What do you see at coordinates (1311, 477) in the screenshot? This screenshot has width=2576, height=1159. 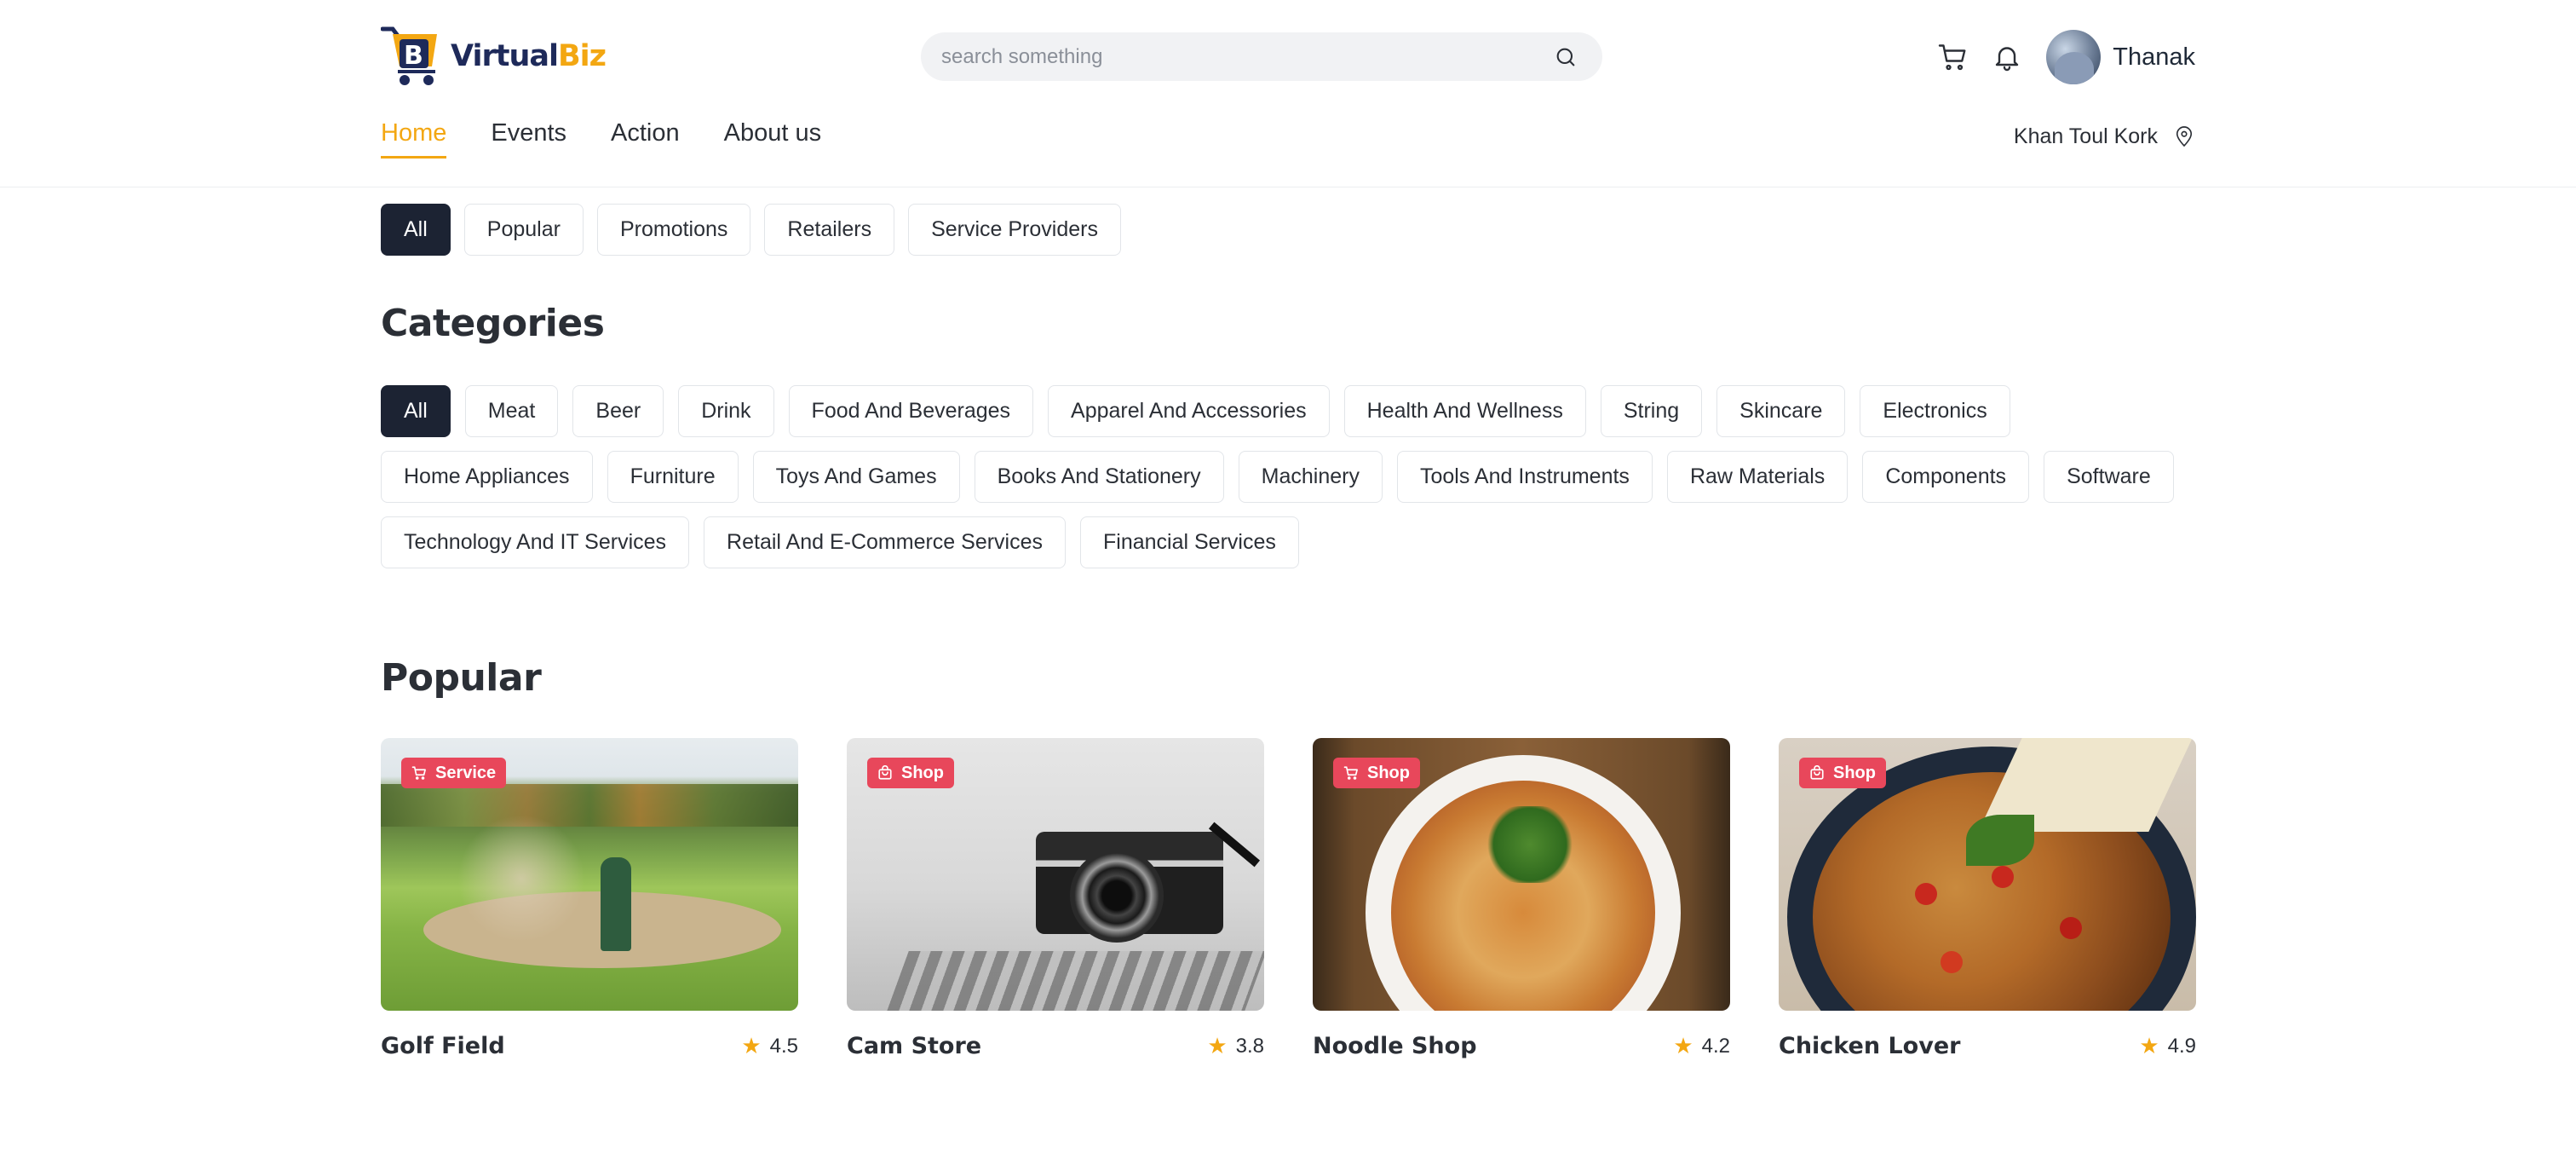 I see `category-chip: Machinery` at bounding box center [1311, 477].